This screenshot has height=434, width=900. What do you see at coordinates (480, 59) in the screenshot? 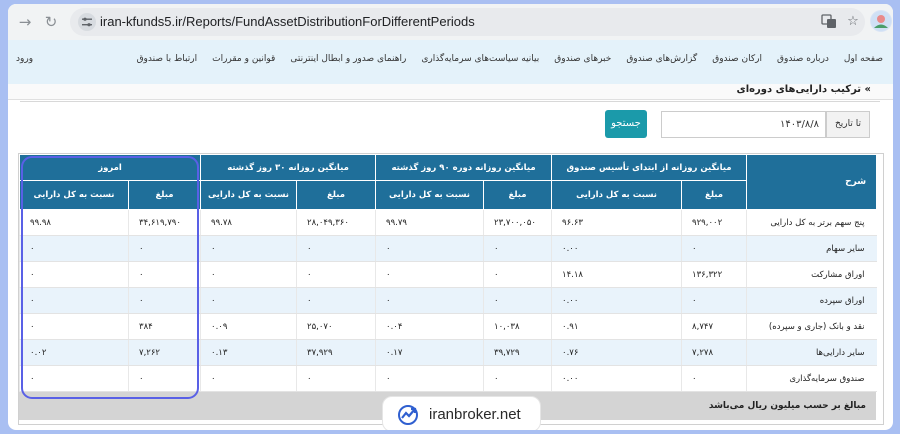
I see `menu-item-investment-policy: بیانیه سیاست‌های سرمایه‌گذاری` at bounding box center [480, 59].